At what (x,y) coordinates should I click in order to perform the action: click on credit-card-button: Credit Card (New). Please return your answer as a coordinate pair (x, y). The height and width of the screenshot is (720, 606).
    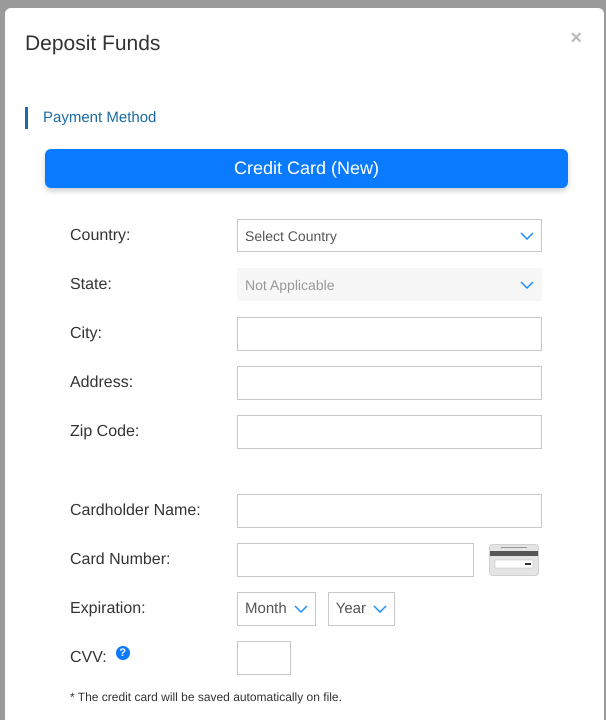
    Looking at the image, I should click on (306, 168).